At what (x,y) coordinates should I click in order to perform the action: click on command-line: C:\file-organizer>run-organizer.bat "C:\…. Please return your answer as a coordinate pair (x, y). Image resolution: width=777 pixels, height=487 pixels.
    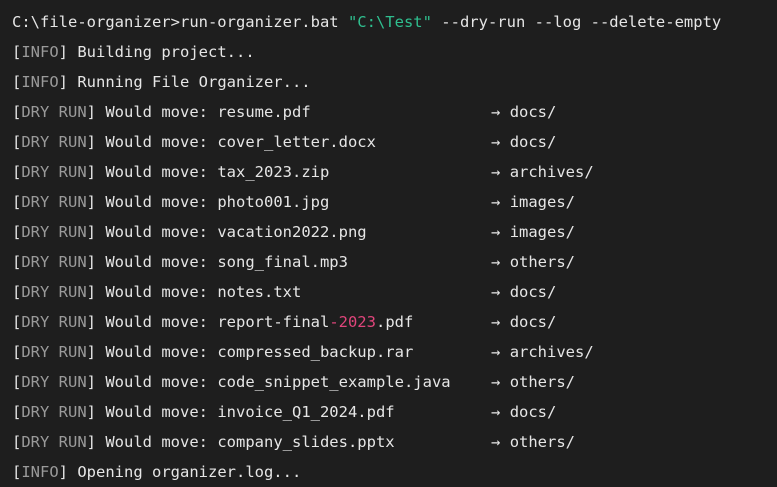
    Looking at the image, I should click on (388, 22).